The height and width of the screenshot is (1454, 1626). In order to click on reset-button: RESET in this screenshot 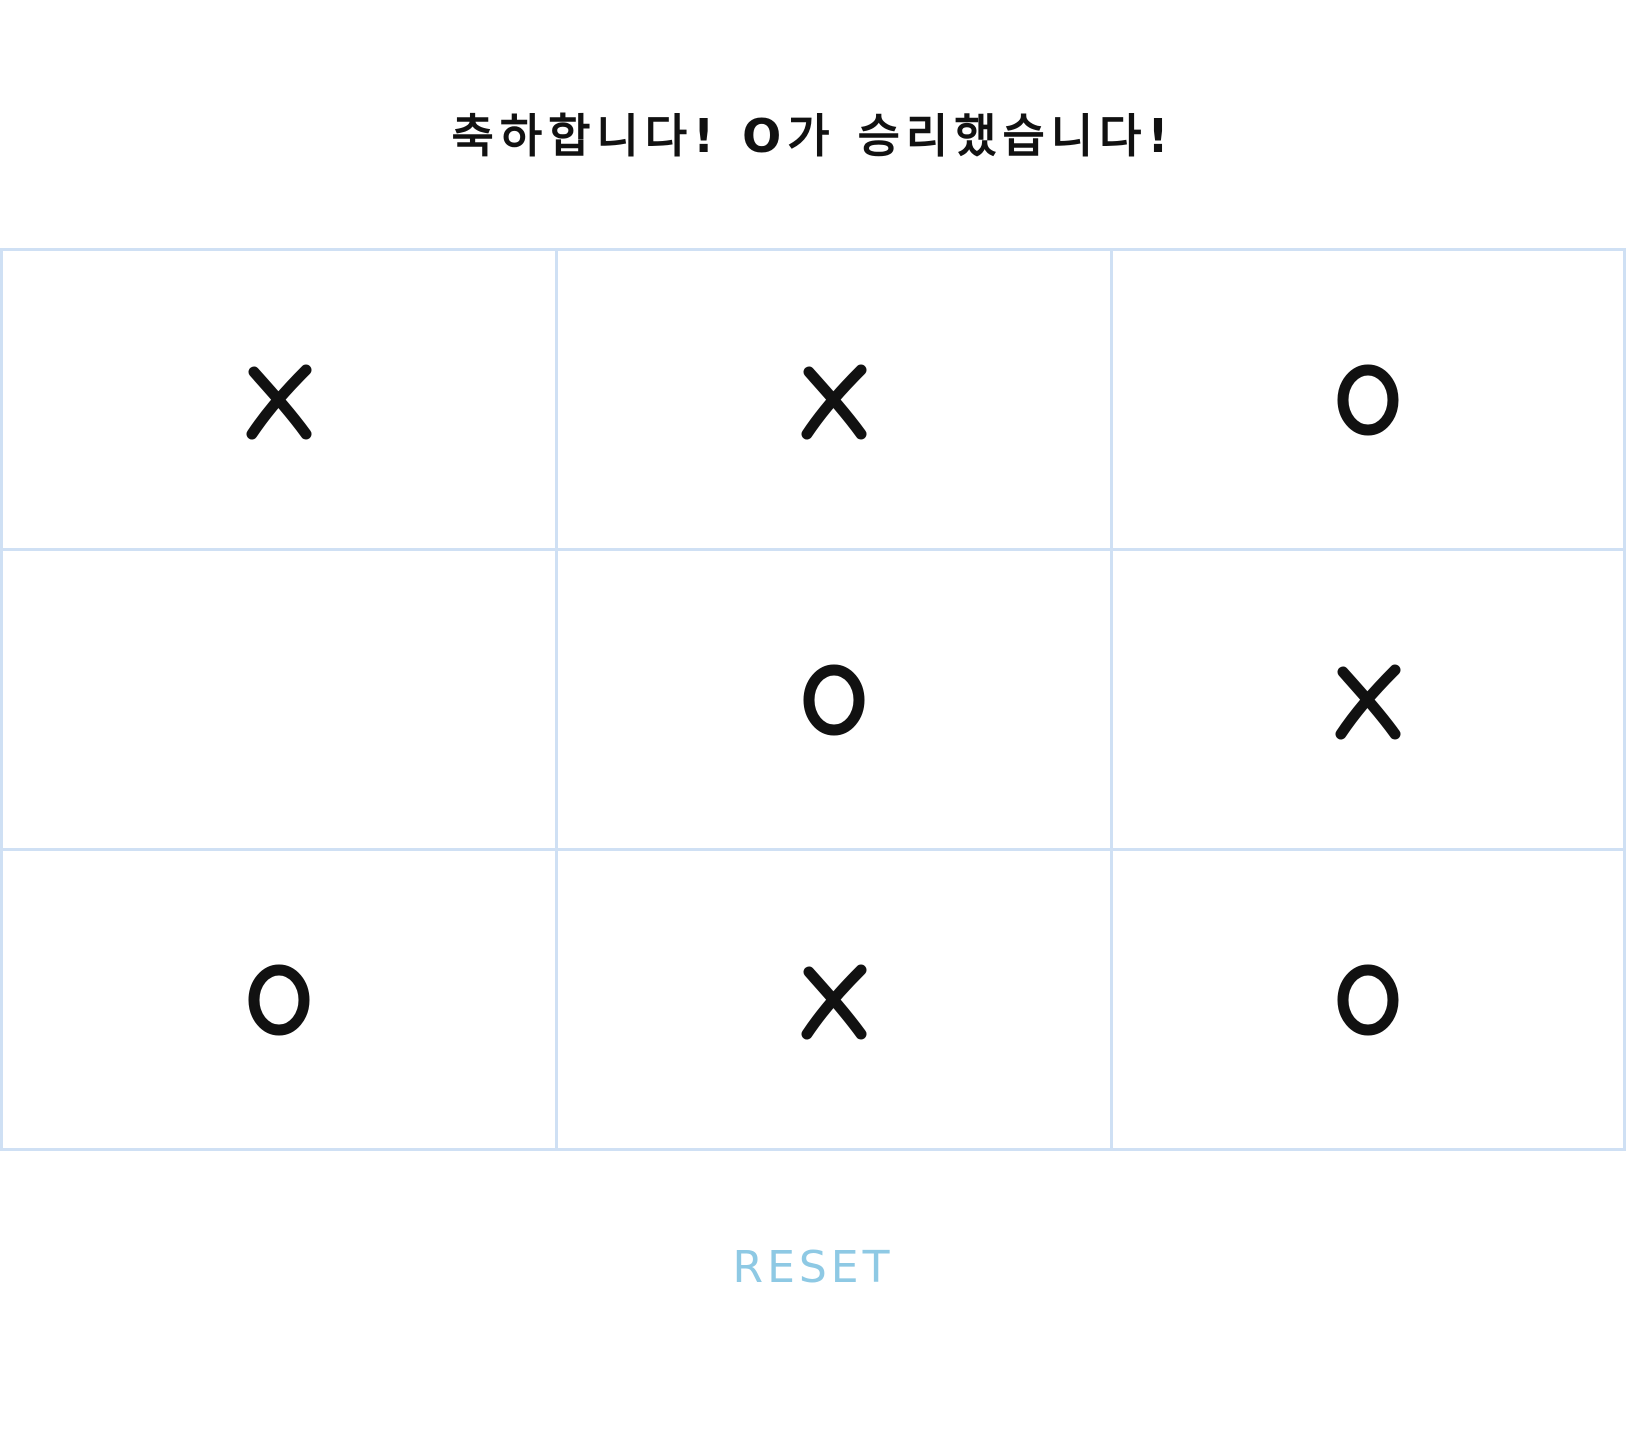, I will do `click(813, 1267)`.